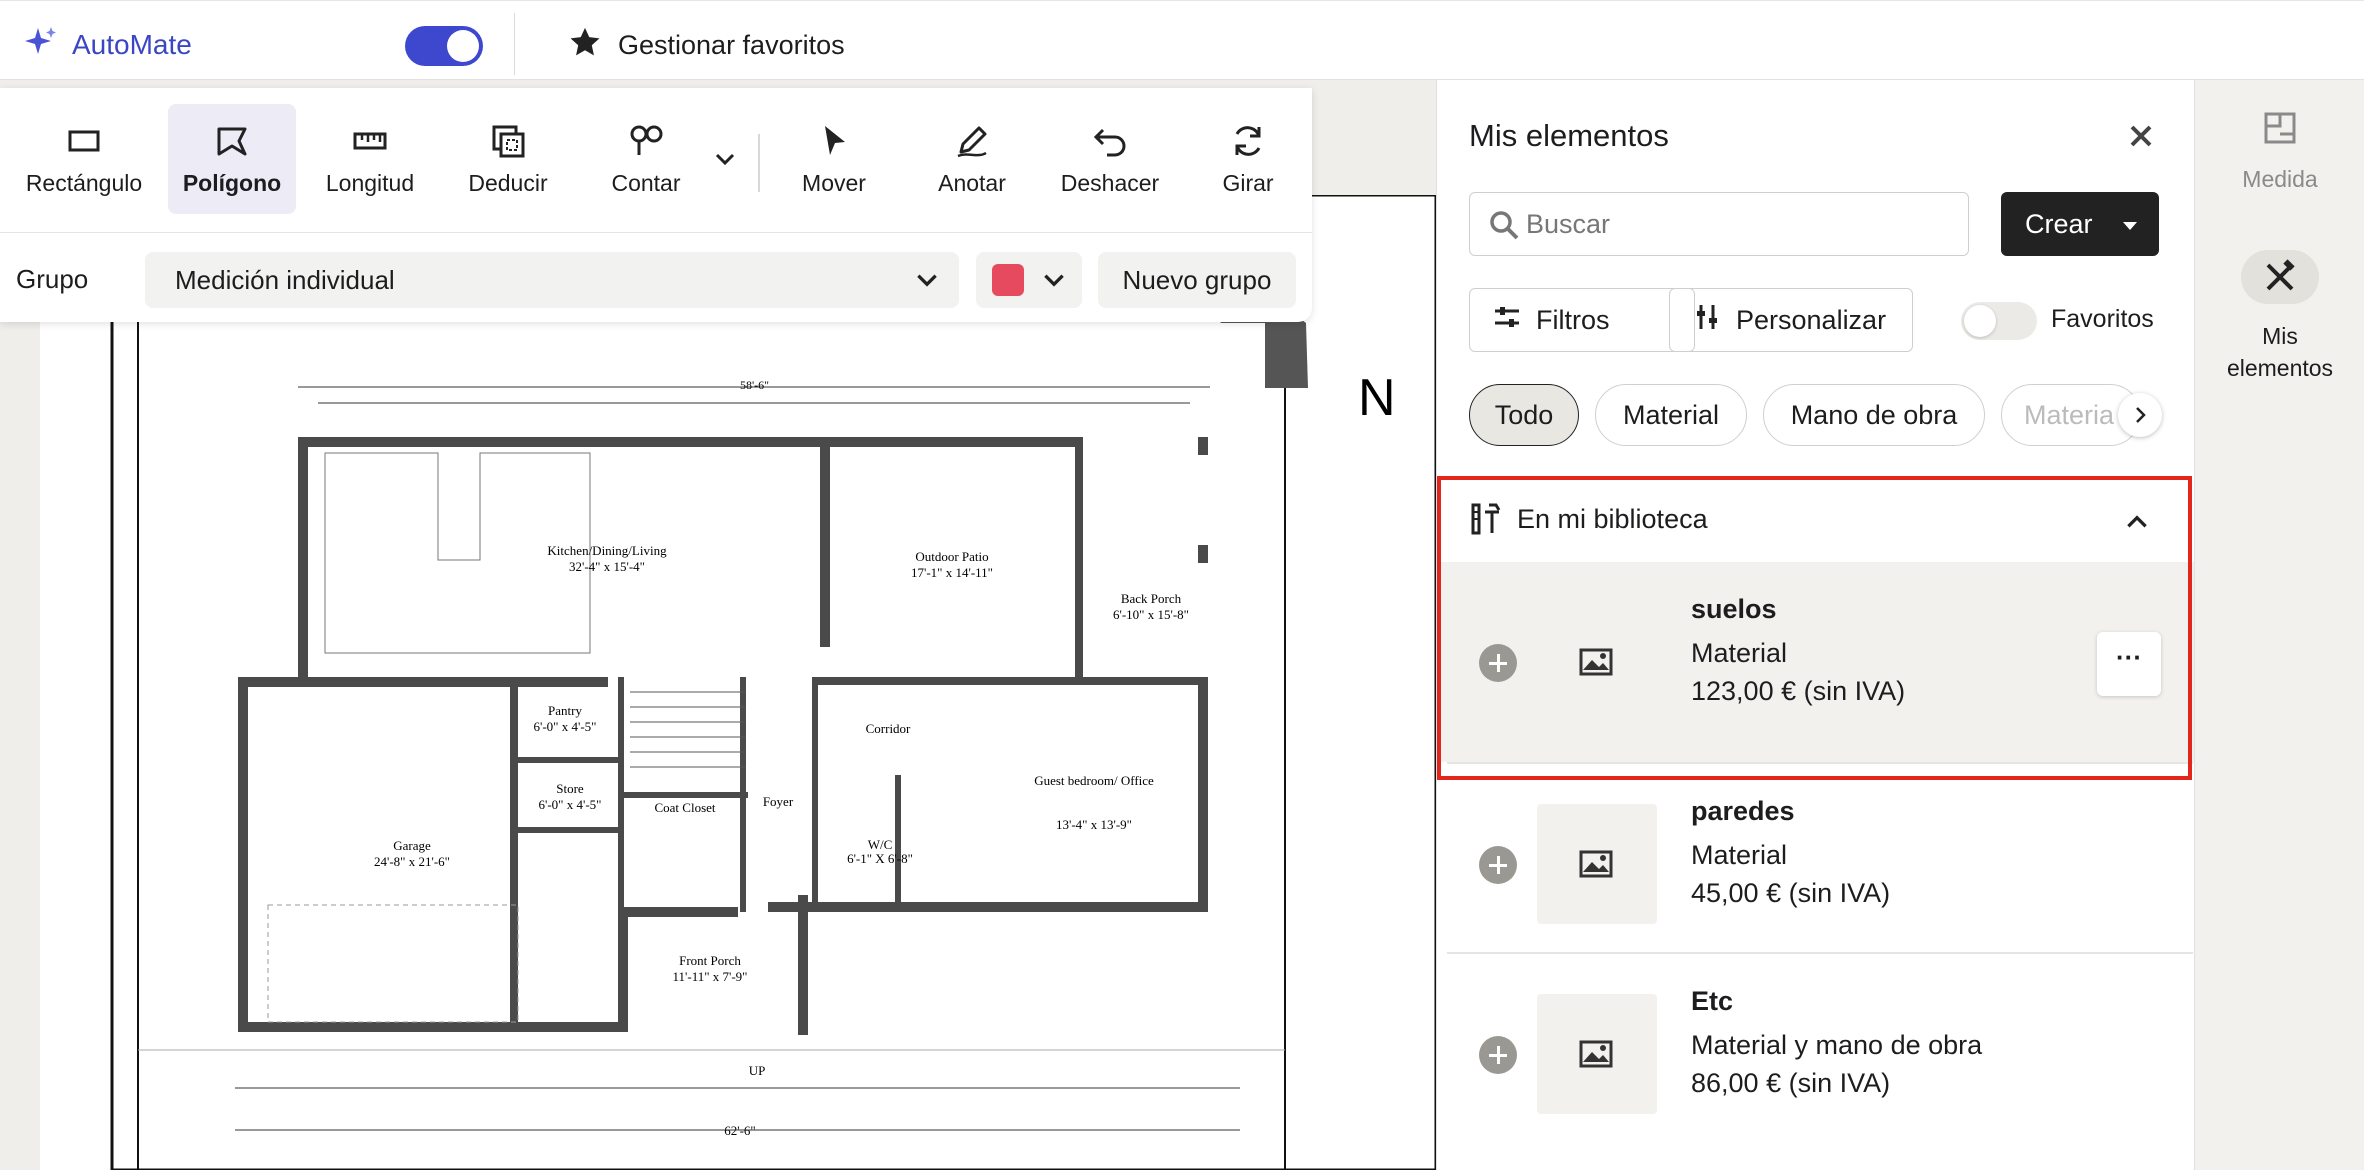 The height and width of the screenshot is (1170, 2364). What do you see at coordinates (607, 566) in the screenshot?
I see `svg-text: 32'-4" x 15'-4"` at bounding box center [607, 566].